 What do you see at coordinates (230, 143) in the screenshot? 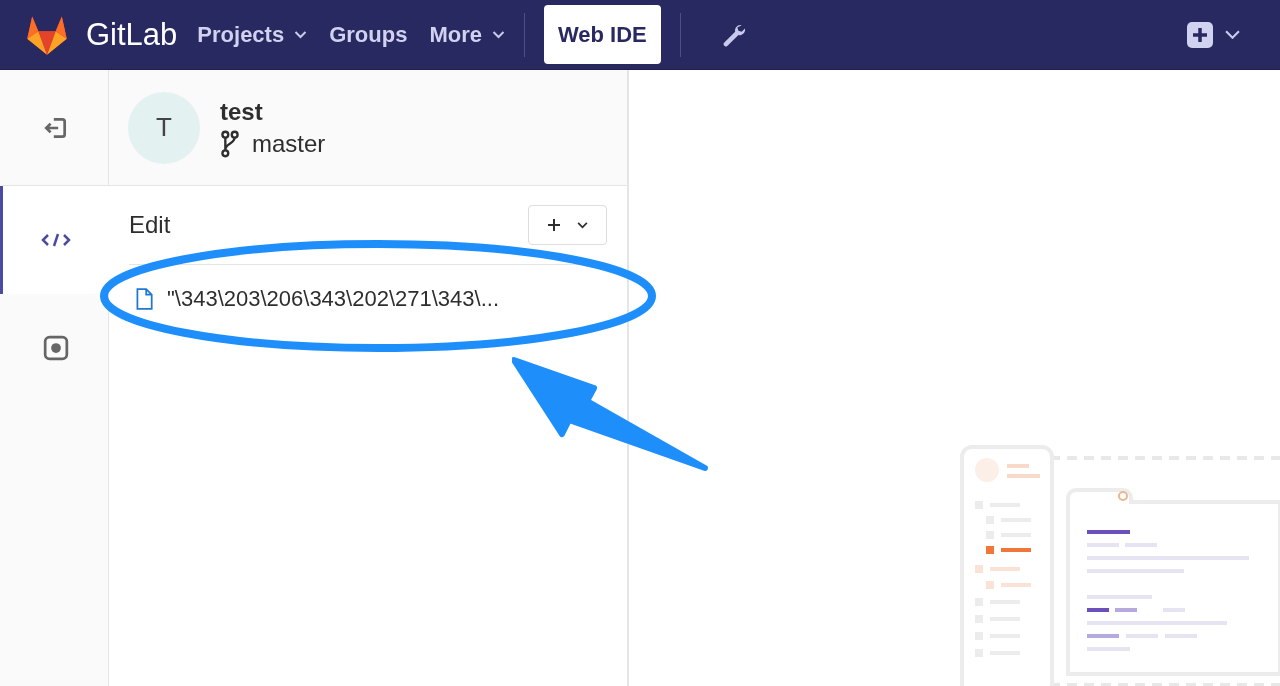
I see `branch-icon` at bounding box center [230, 143].